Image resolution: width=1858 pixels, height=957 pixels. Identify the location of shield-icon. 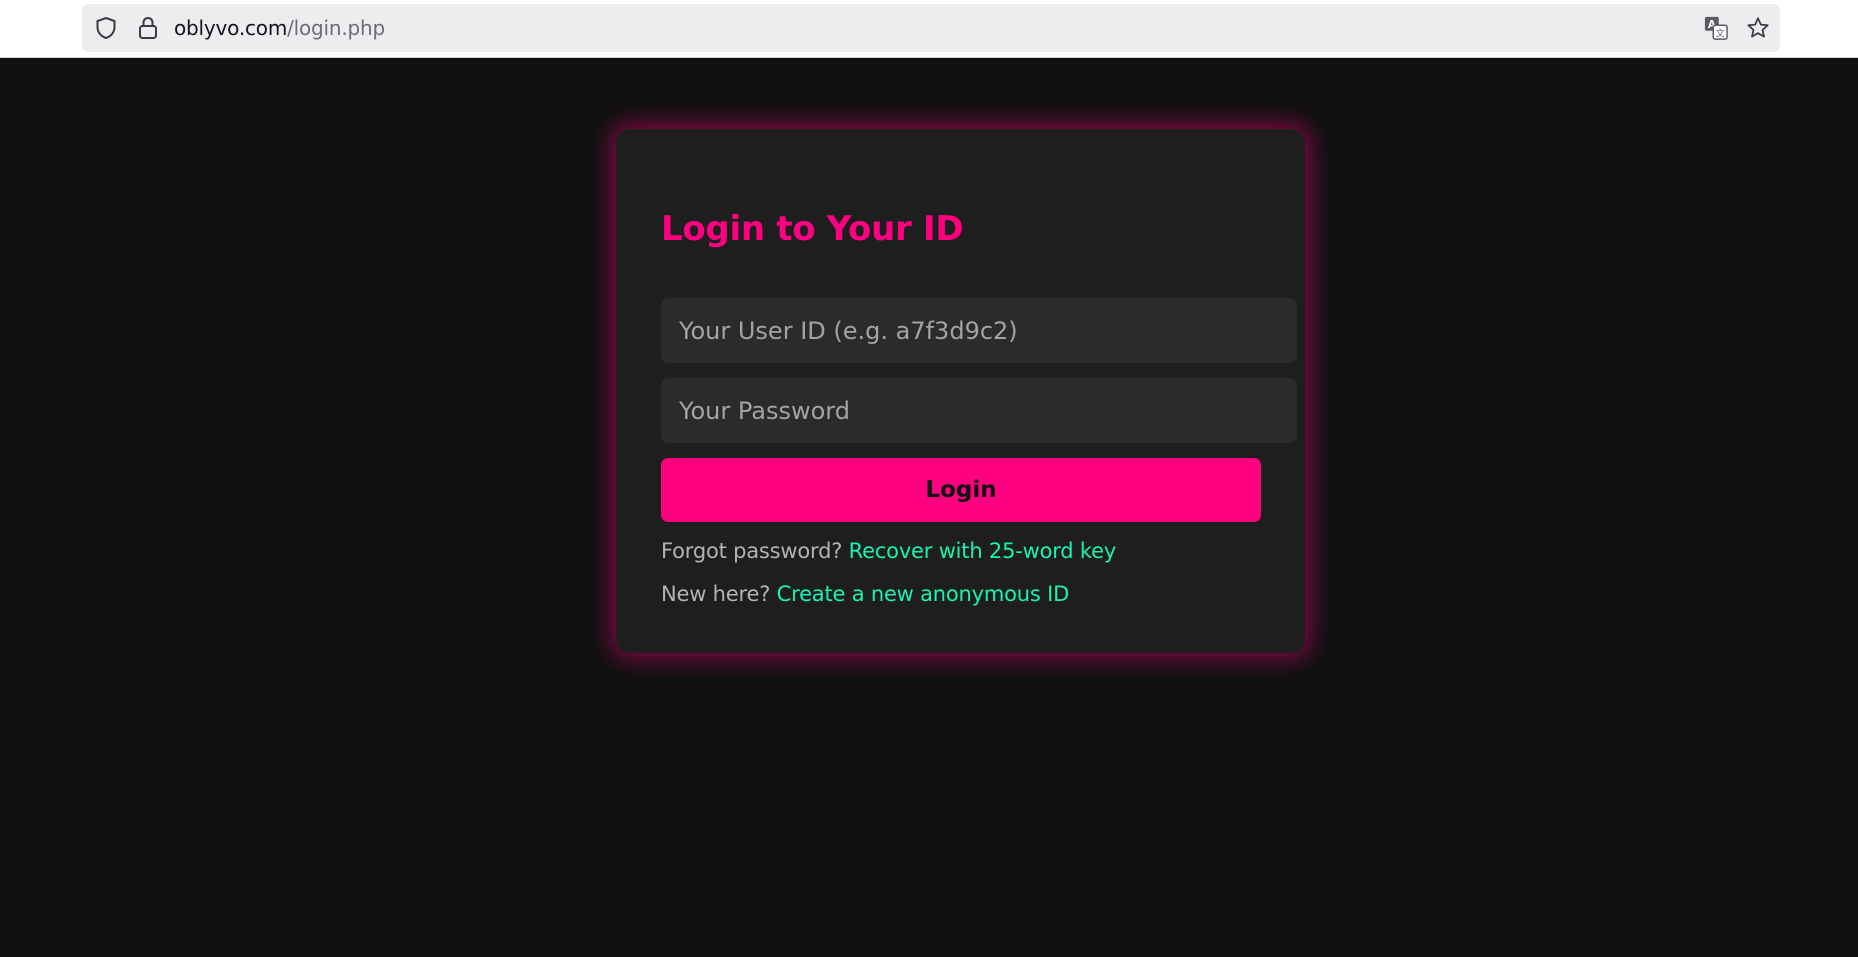
(106, 28).